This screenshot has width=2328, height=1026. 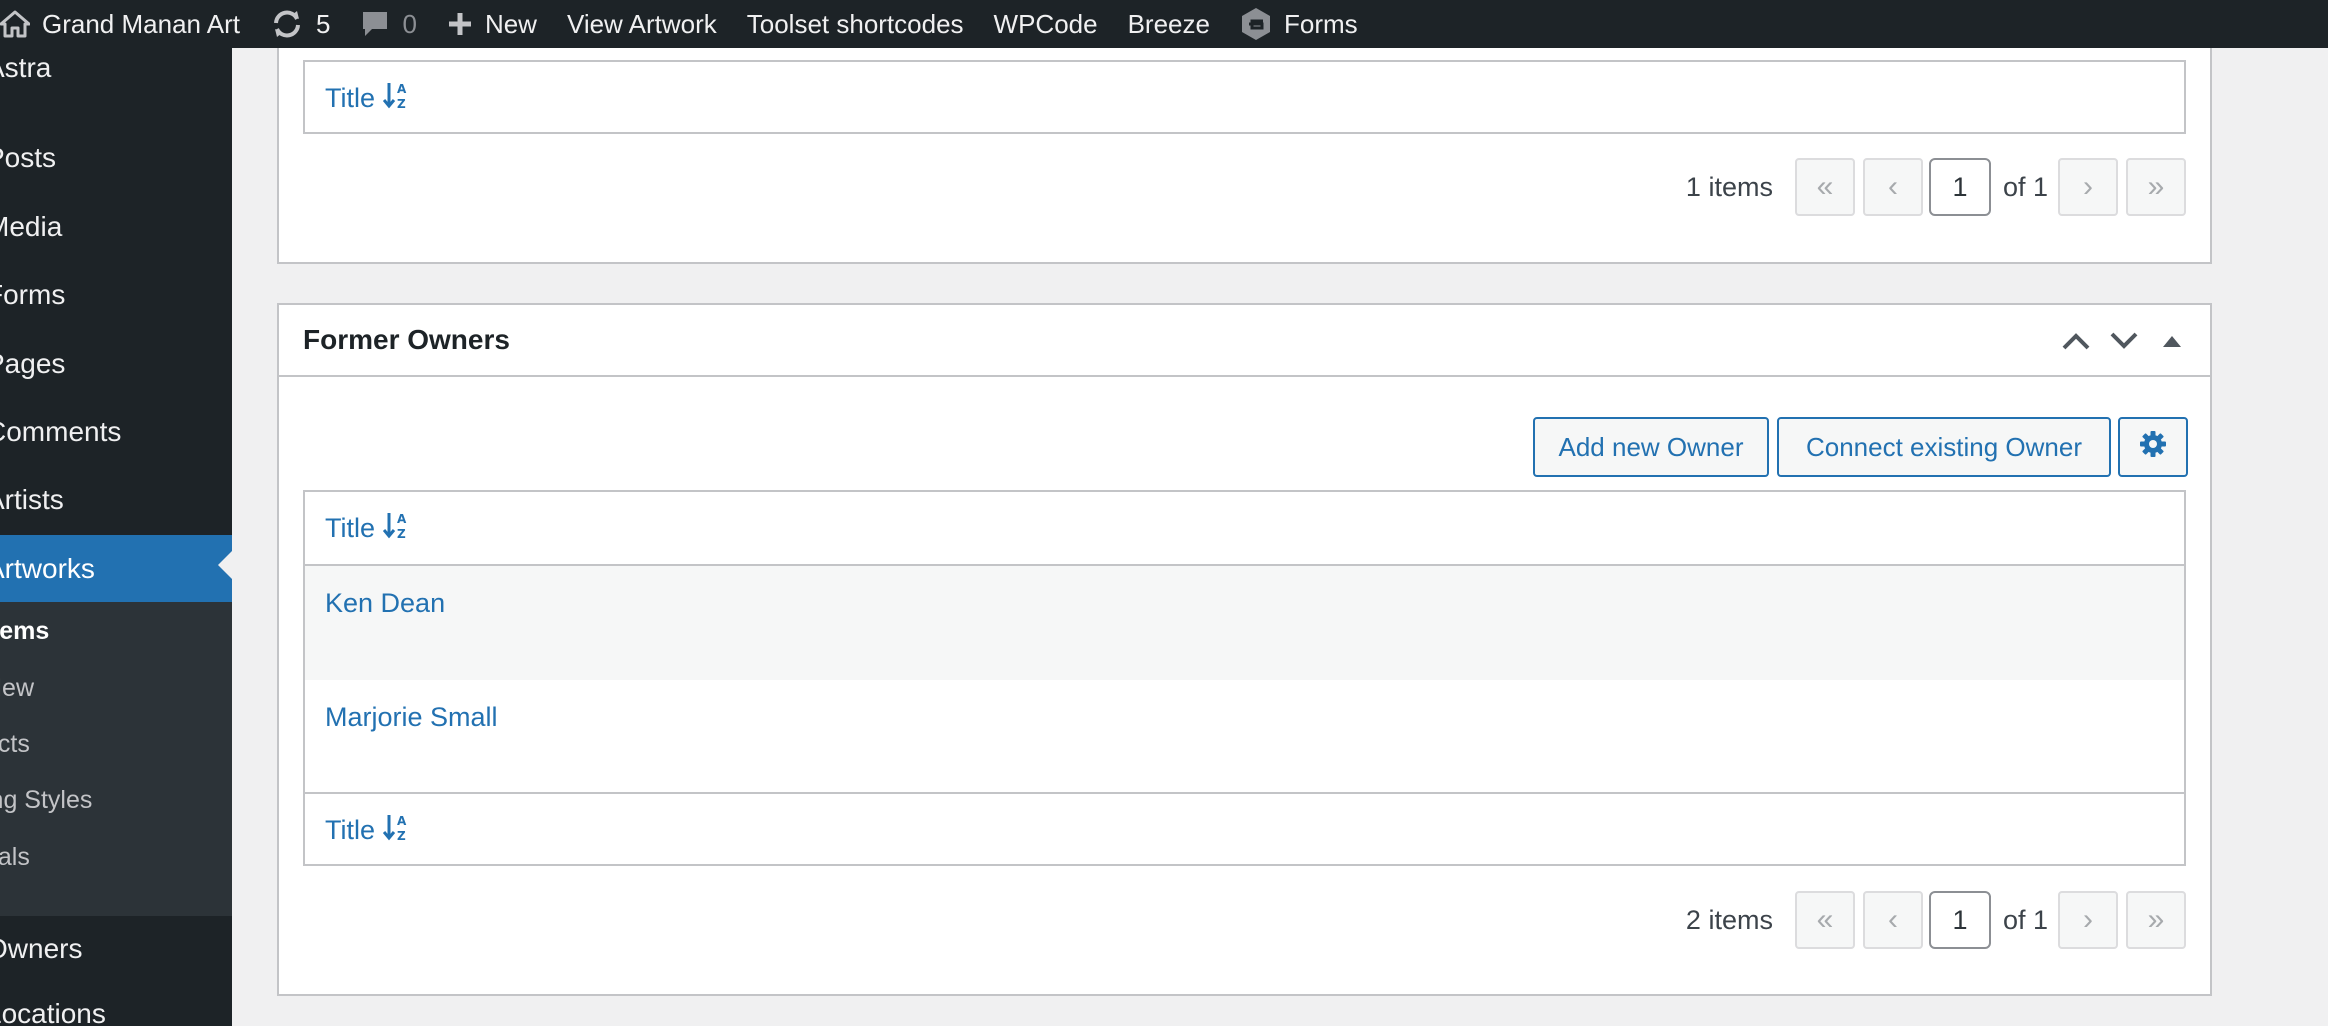 What do you see at coordinates (1824, 187) in the screenshot?
I see `top-first-page-button: «` at bounding box center [1824, 187].